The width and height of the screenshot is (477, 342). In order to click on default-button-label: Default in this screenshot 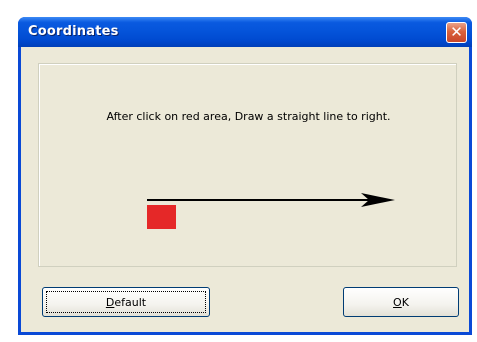, I will do `click(126, 302)`.